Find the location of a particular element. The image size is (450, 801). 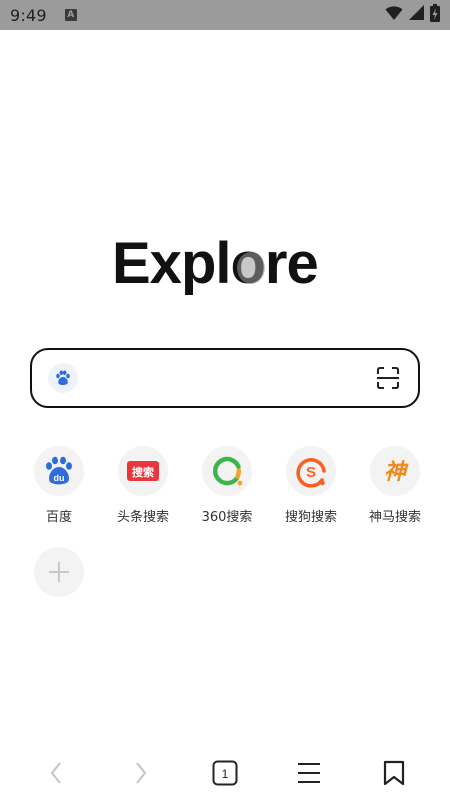

shortcut-icon-wrap: du is located at coordinates (59, 471).